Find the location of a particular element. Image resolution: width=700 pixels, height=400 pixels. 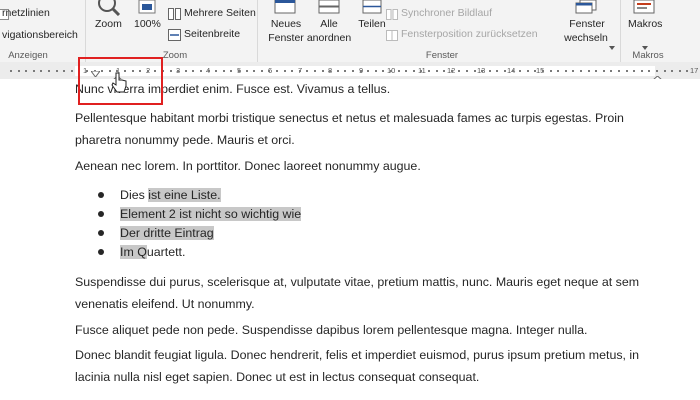

list-item-text: uartett. is located at coordinates (166, 252).